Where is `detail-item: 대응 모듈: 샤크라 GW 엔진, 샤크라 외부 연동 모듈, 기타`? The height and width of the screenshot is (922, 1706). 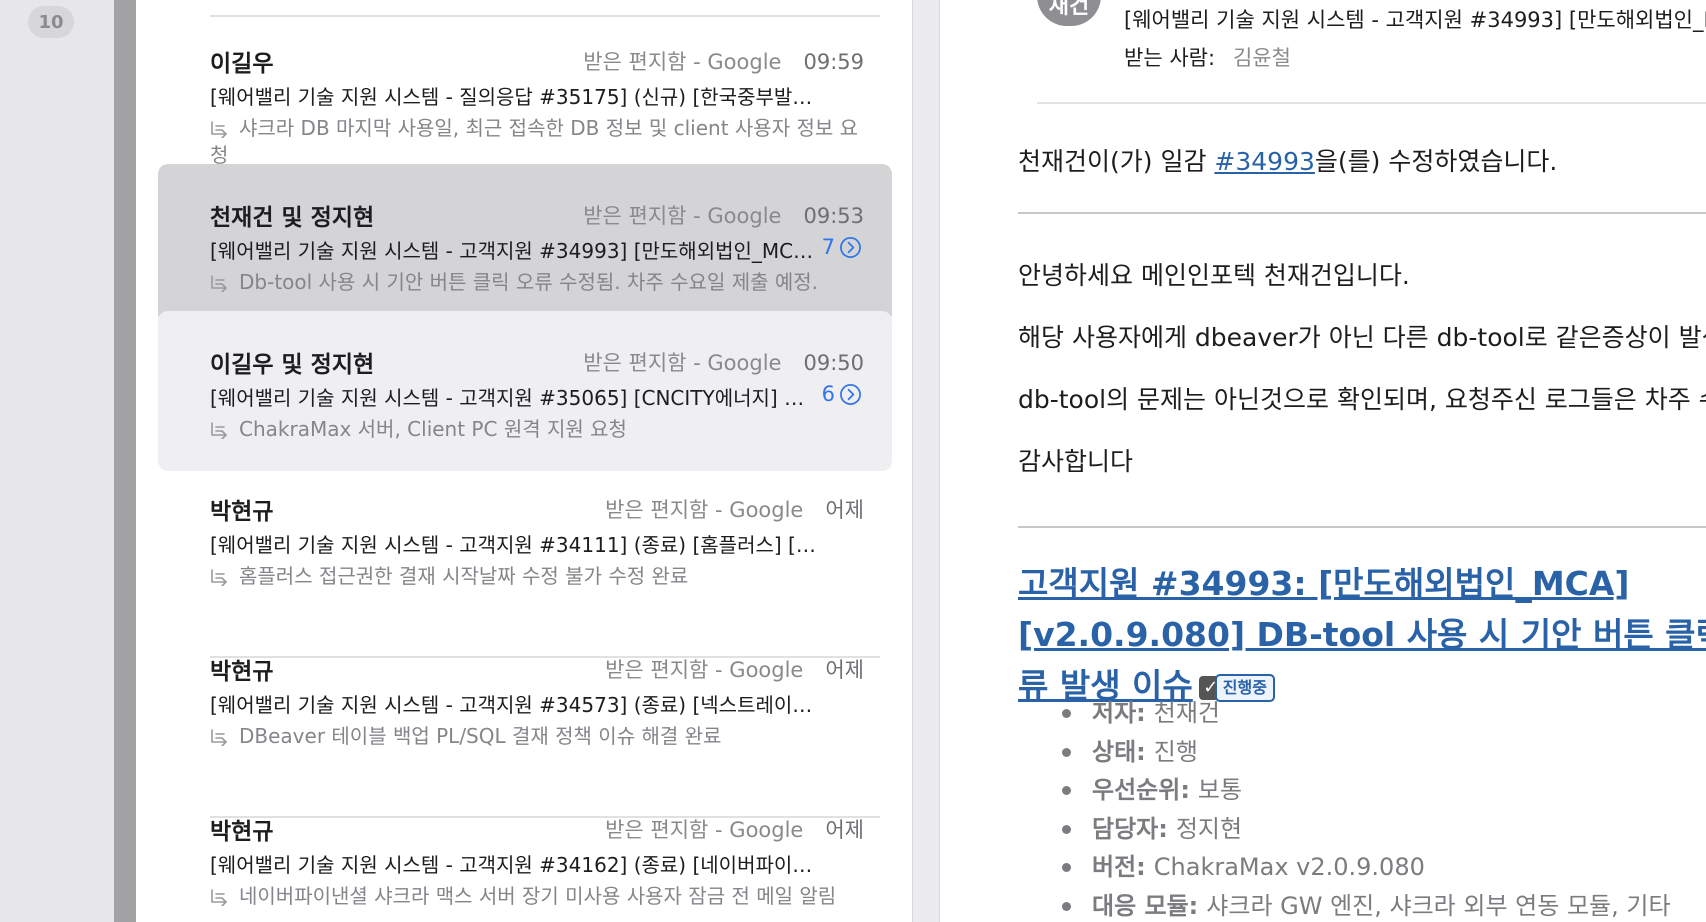 detail-item: 대응 모듈: 샤크라 GW 엔진, 샤크라 외부 연동 모듈, 기타 is located at coordinates (1344, 904).